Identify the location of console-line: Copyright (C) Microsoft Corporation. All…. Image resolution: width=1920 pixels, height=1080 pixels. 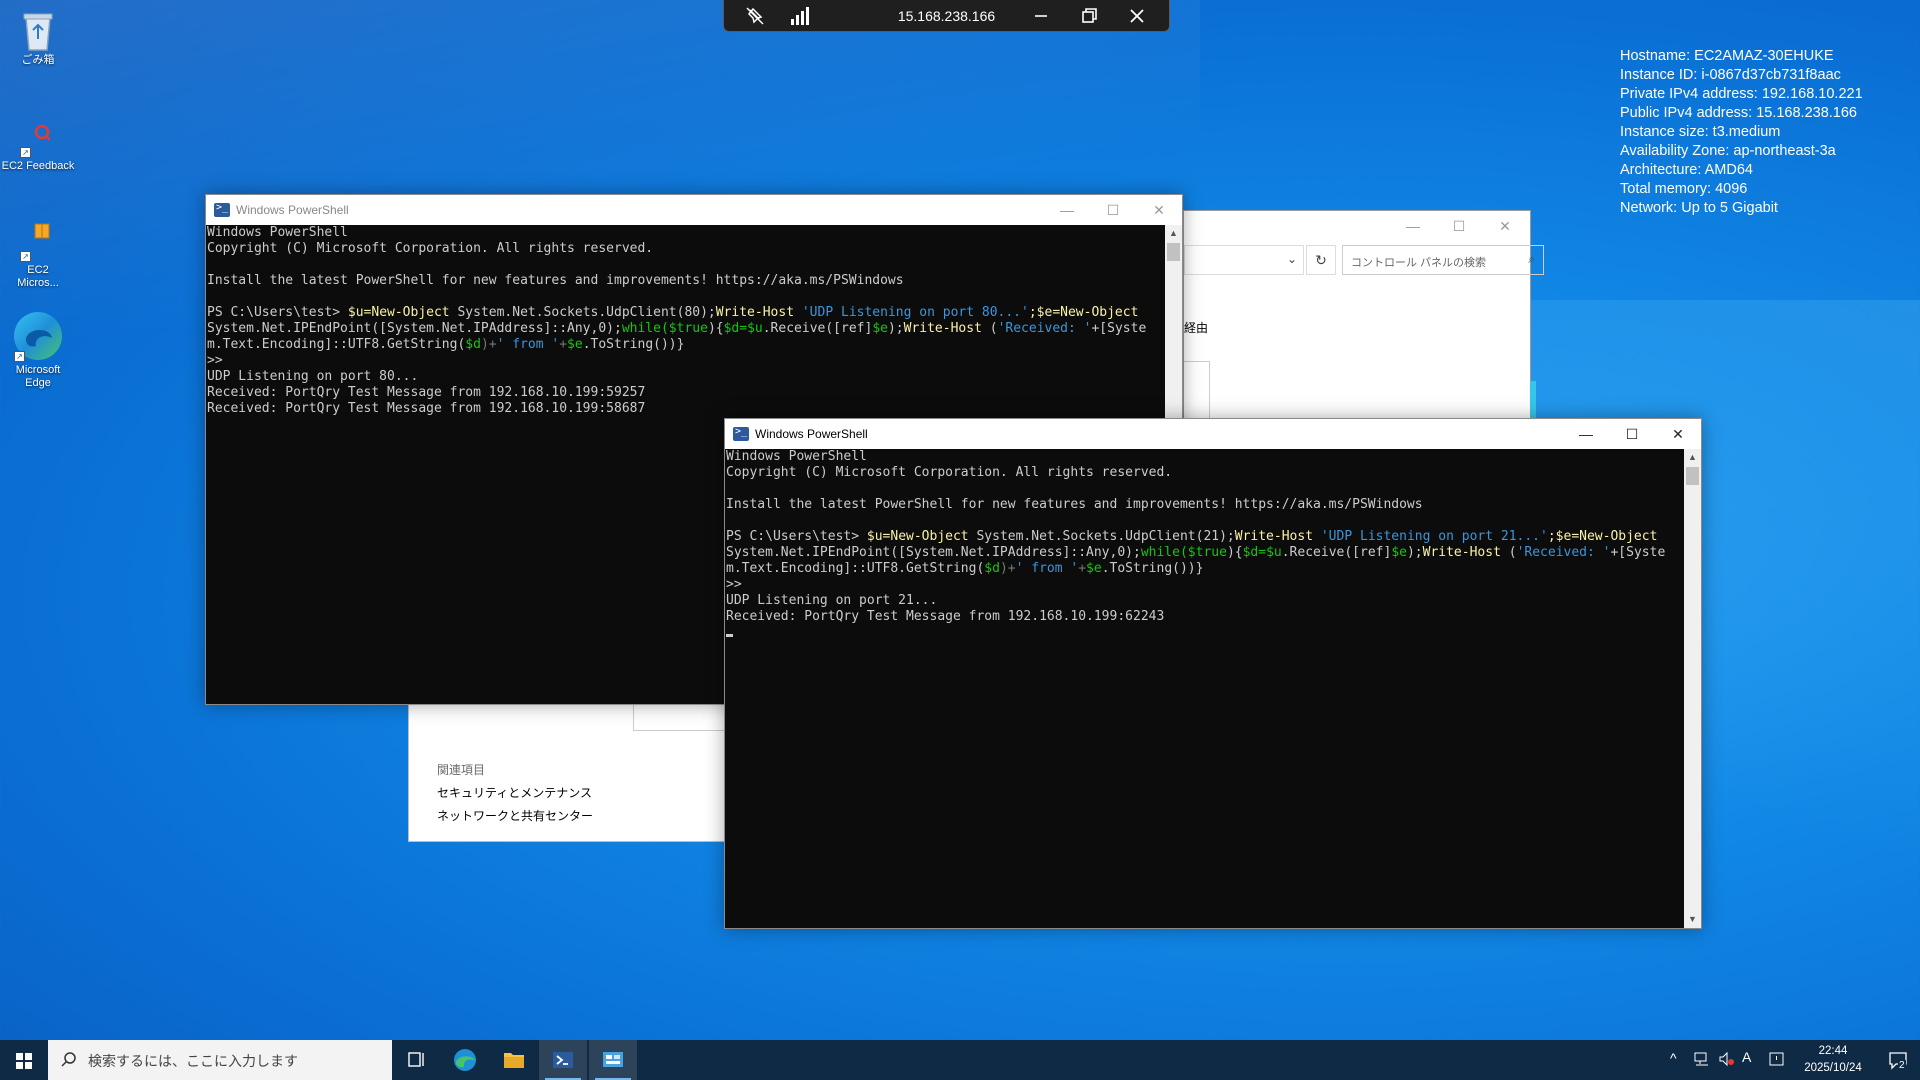
(430, 248).